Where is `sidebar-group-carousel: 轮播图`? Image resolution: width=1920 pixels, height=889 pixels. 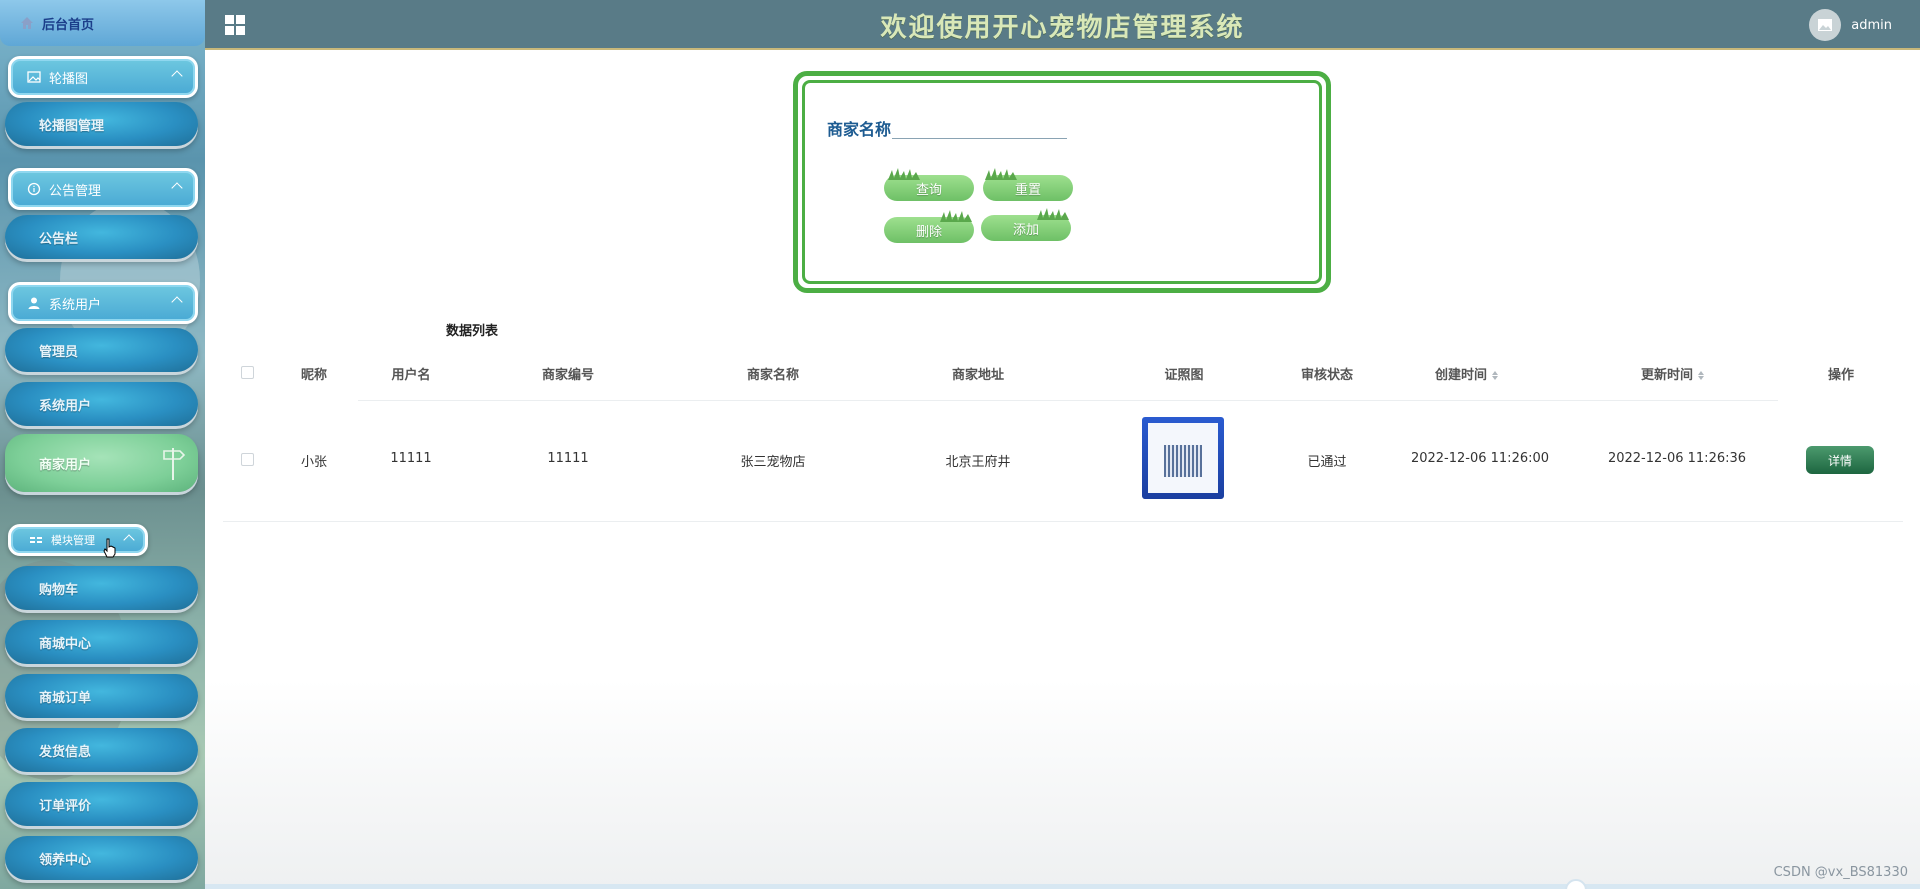 sidebar-group-carousel: 轮播图 is located at coordinates (103, 77).